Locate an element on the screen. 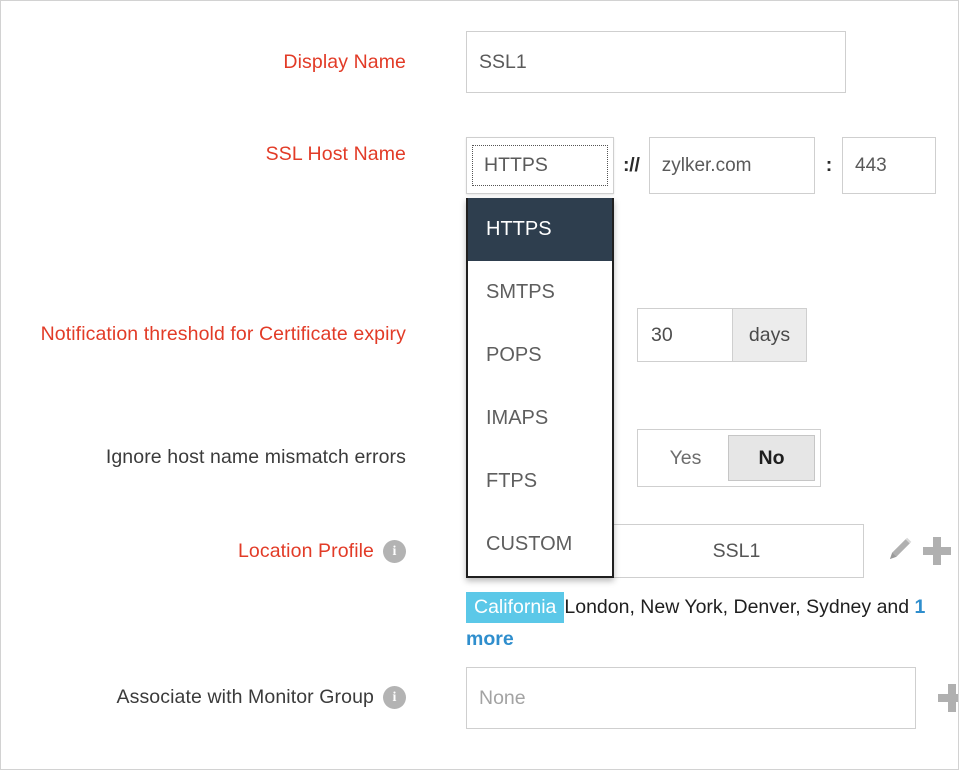 The image size is (959, 770). monitor-group-label: Associate with Monitor Group is located at coordinates (245, 697).